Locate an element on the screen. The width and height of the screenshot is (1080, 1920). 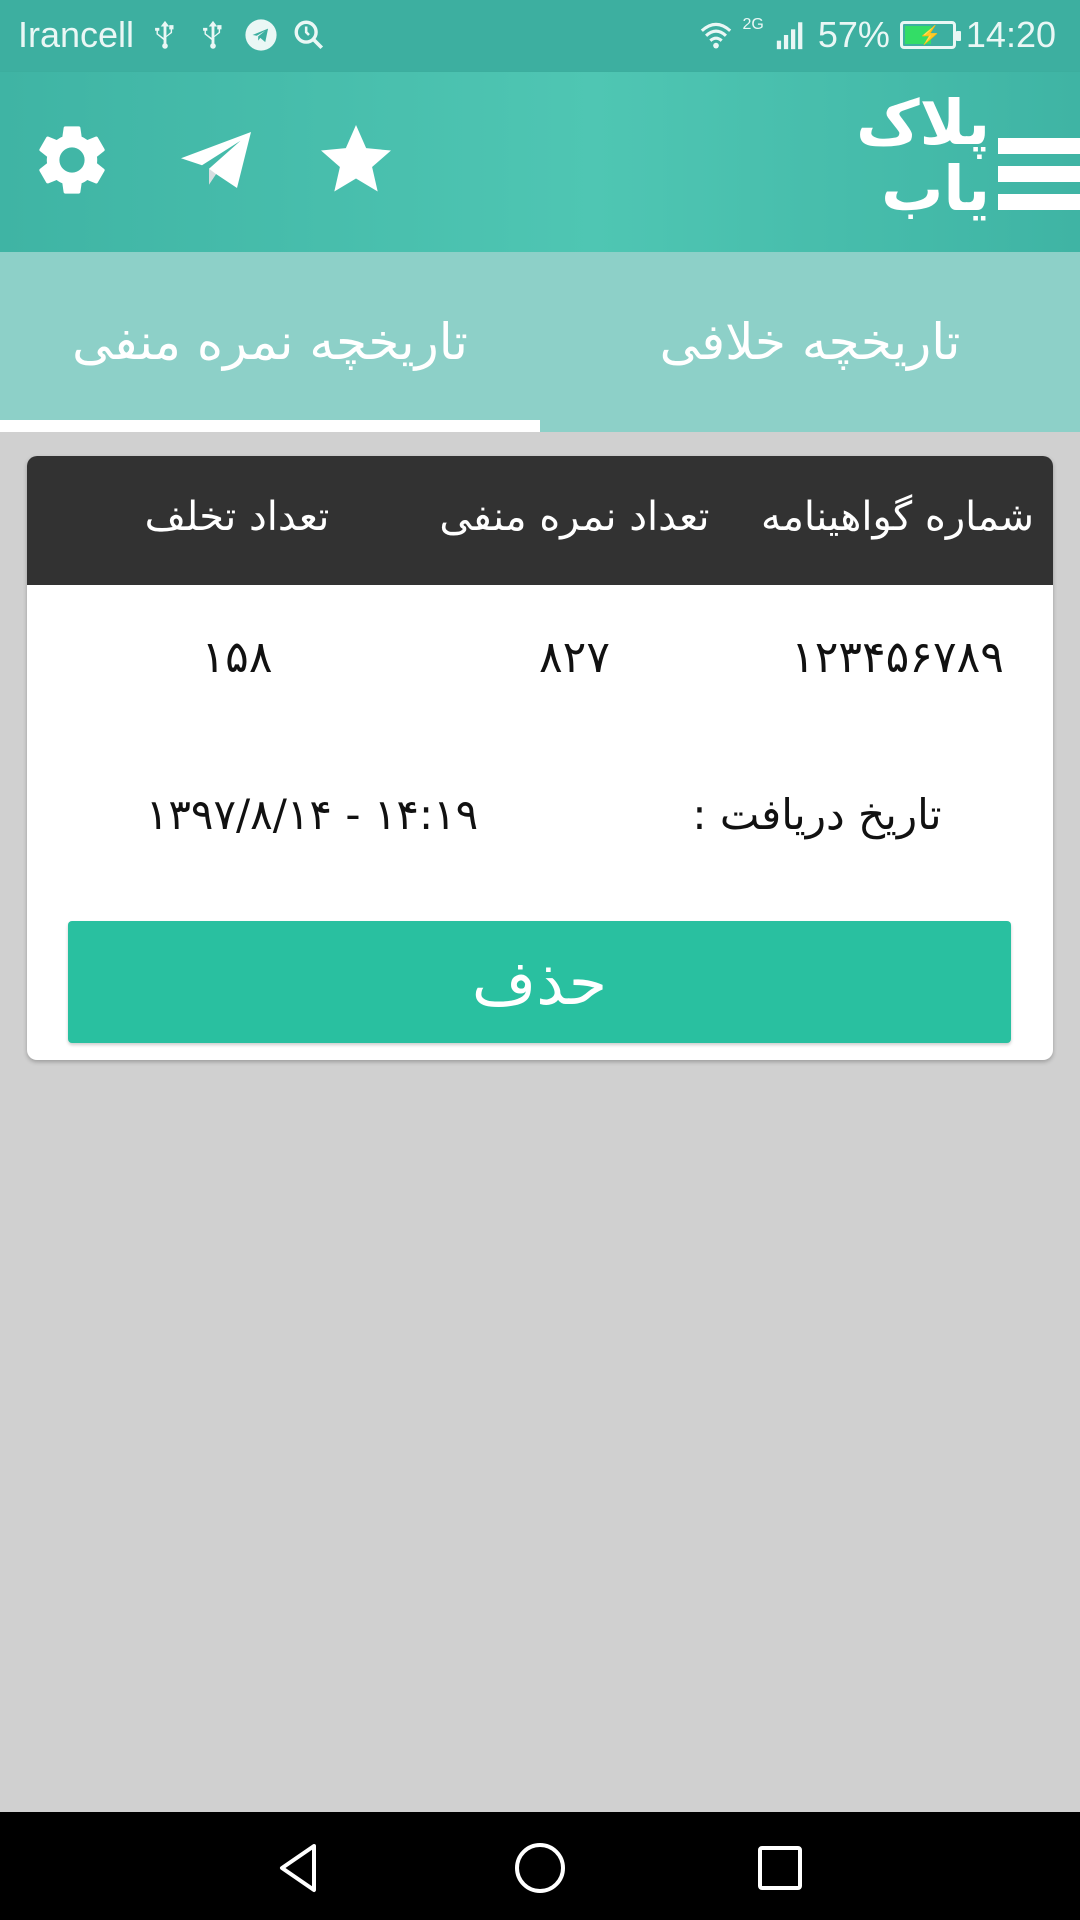
navigation-bar is located at coordinates (540, 1866).